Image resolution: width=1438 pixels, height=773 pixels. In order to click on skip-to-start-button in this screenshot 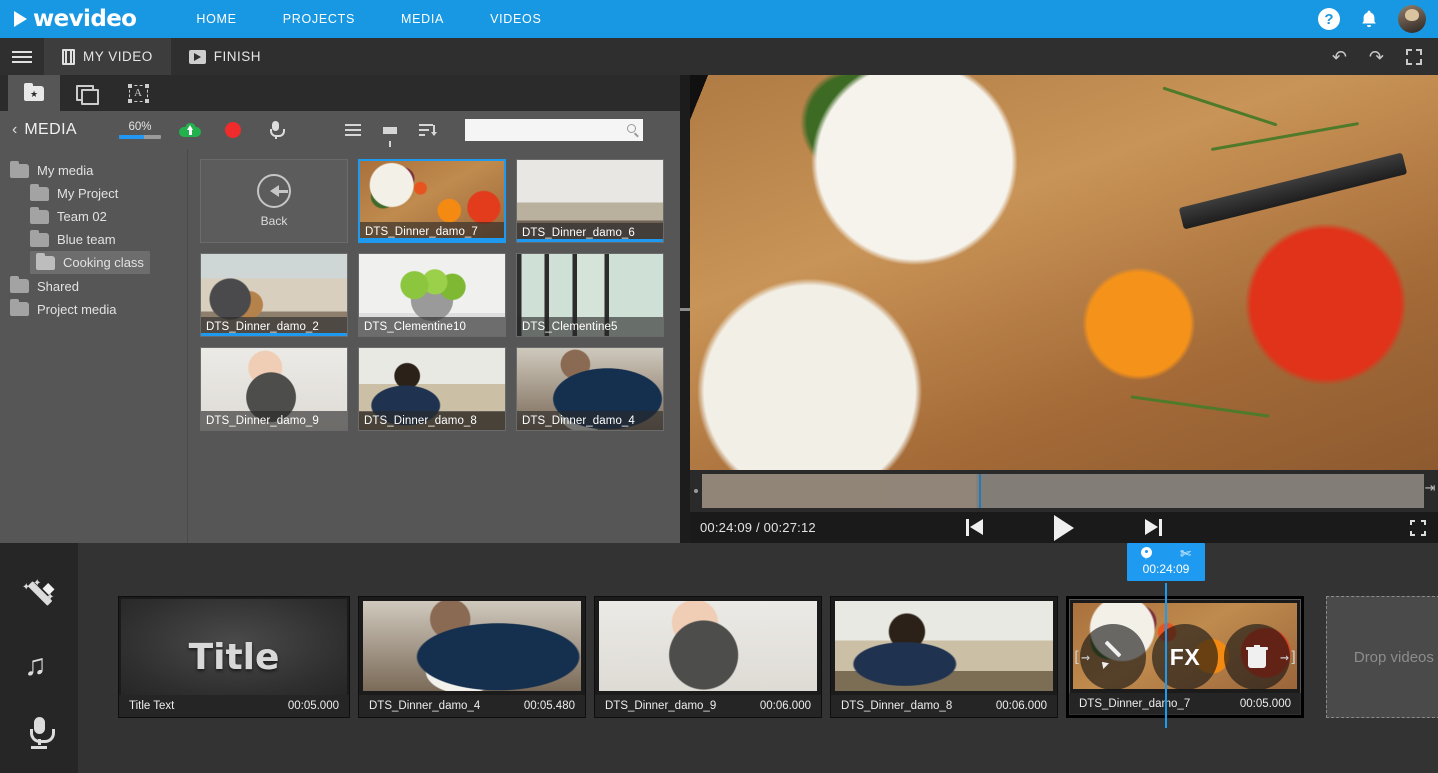, I will do `click(975, 527)`.